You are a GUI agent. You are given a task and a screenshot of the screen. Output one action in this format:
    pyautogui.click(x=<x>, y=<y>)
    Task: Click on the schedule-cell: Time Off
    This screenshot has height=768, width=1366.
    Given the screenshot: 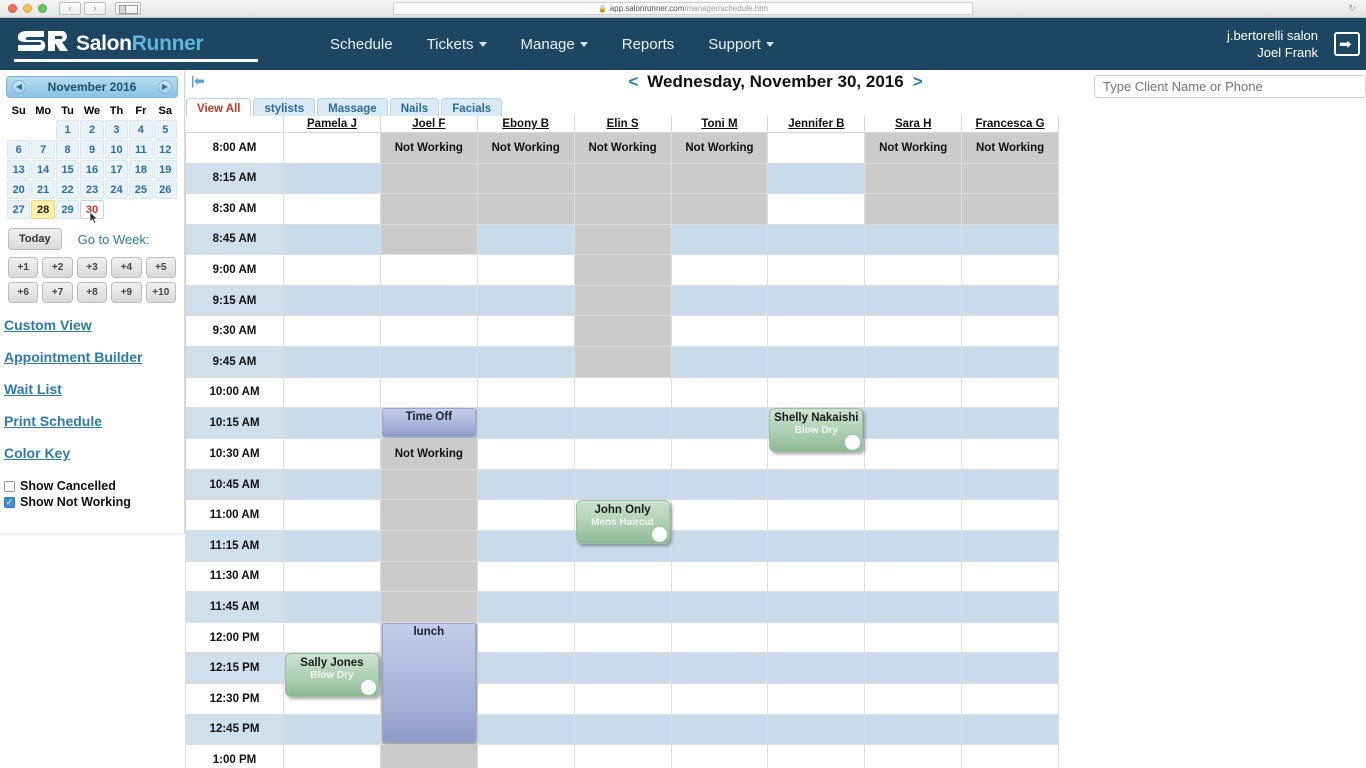 What is the action you would take?
    pyautogui.click(x=428, y=423)
    